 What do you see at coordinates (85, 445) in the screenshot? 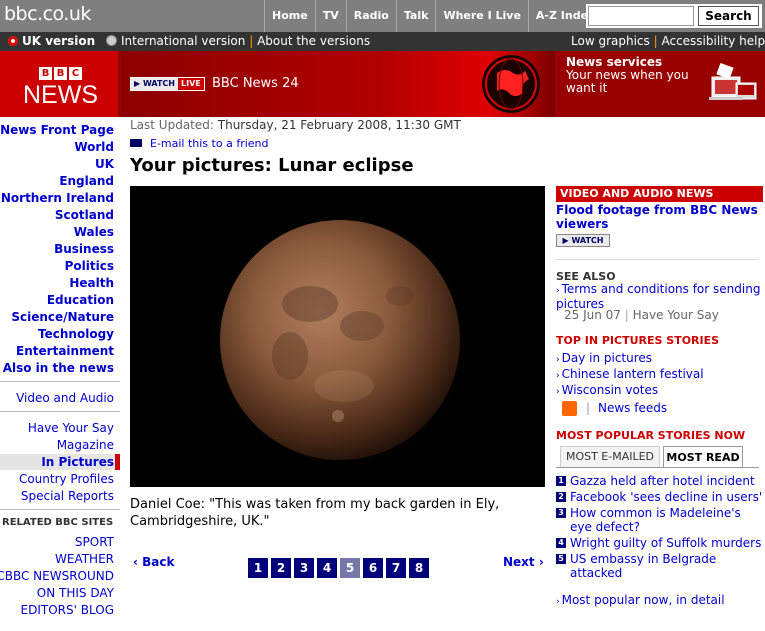
I see `nav-magazine: Magazine` at bounding box center [85, 445].